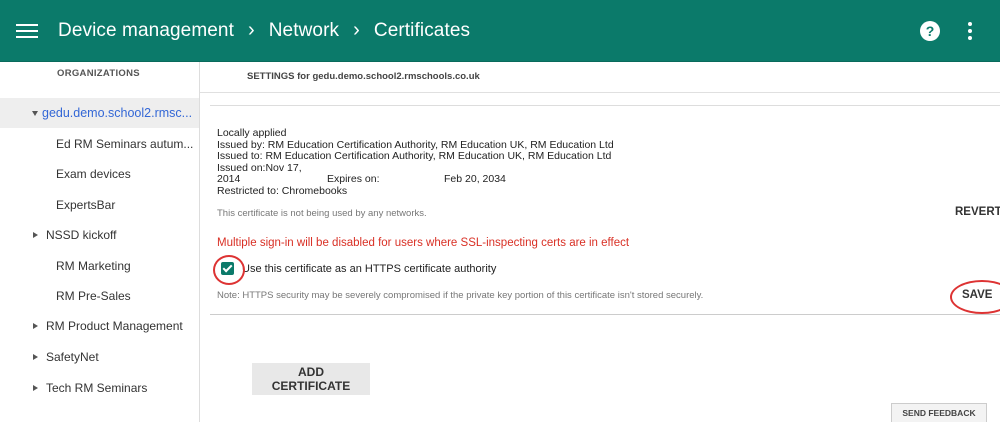 Image resolution: width=1000 pixels, height=422 pixels. What do you see at coordinates (114, 326) in the screenshot?
I see `sidebar-item-label: RM Product Management` at bounding box center [114, 326].